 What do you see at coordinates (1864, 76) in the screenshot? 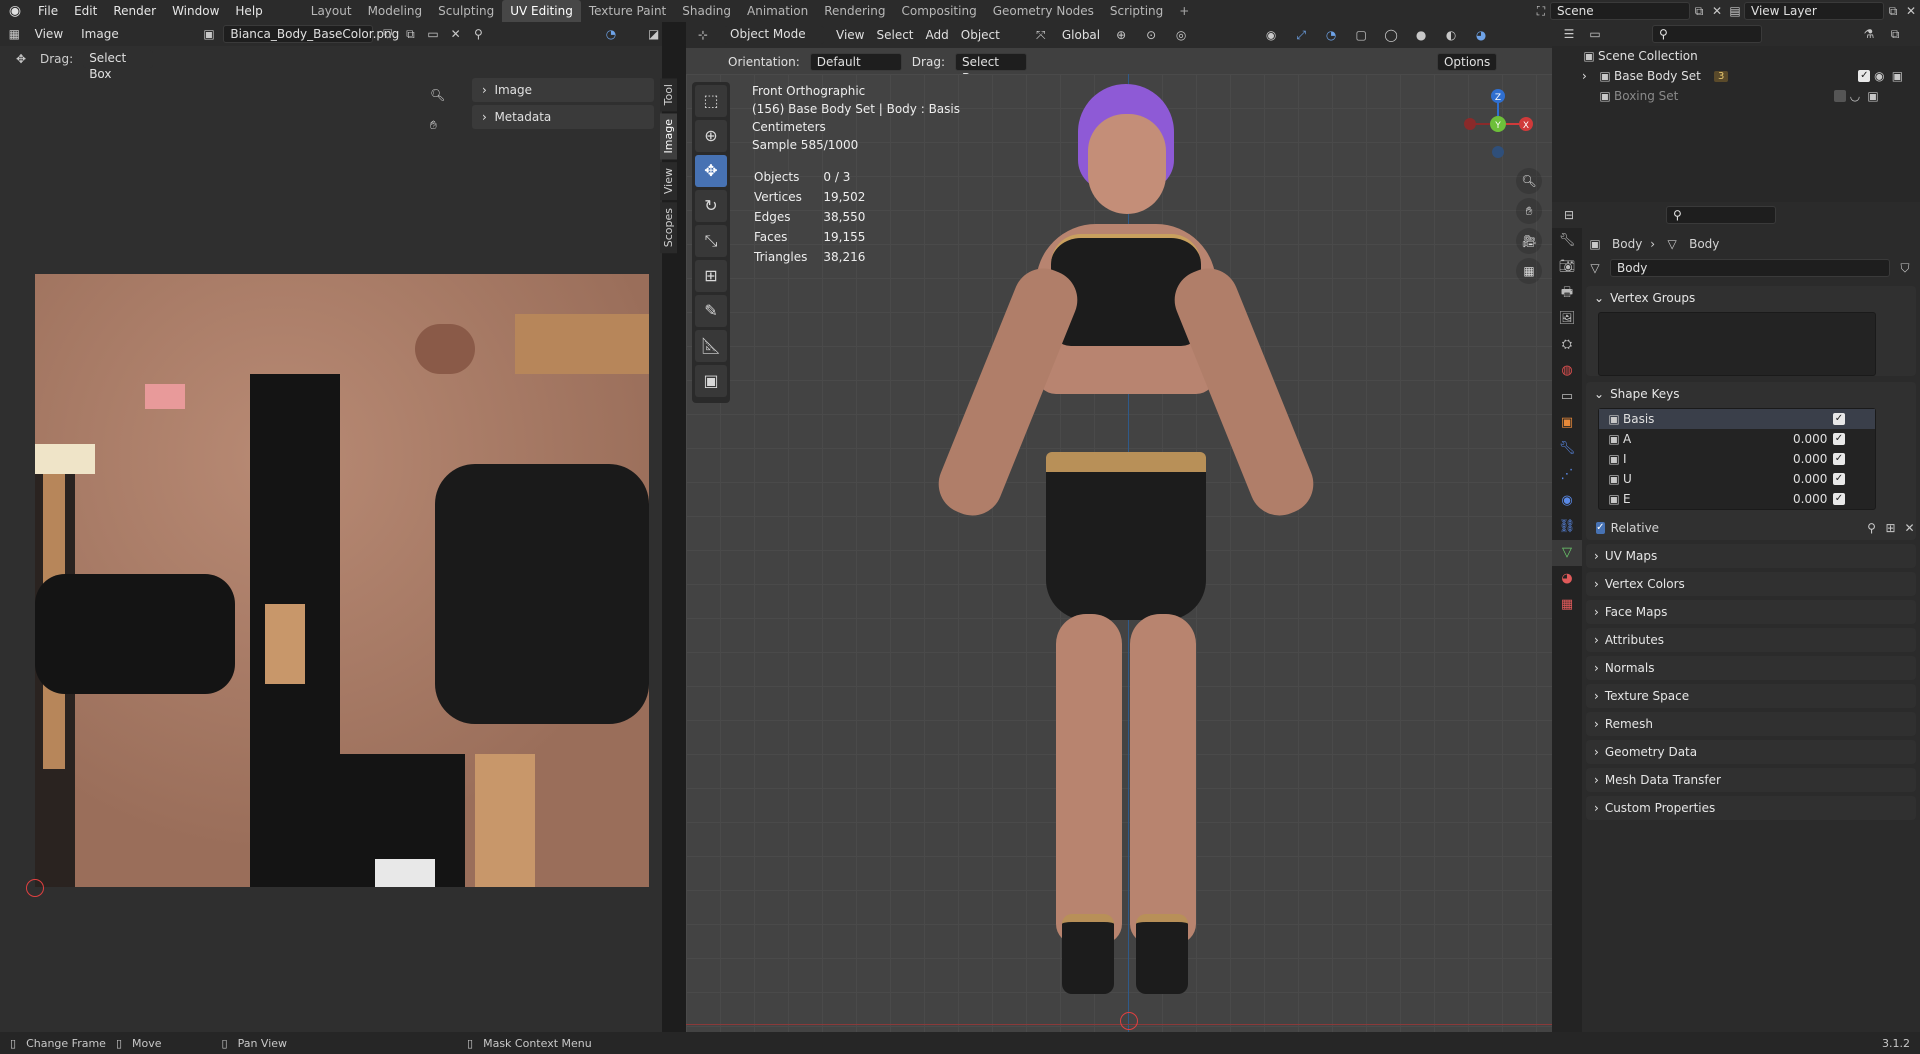
I see `exclude-checkbox: ✓` at bounding box center [1864, 76].